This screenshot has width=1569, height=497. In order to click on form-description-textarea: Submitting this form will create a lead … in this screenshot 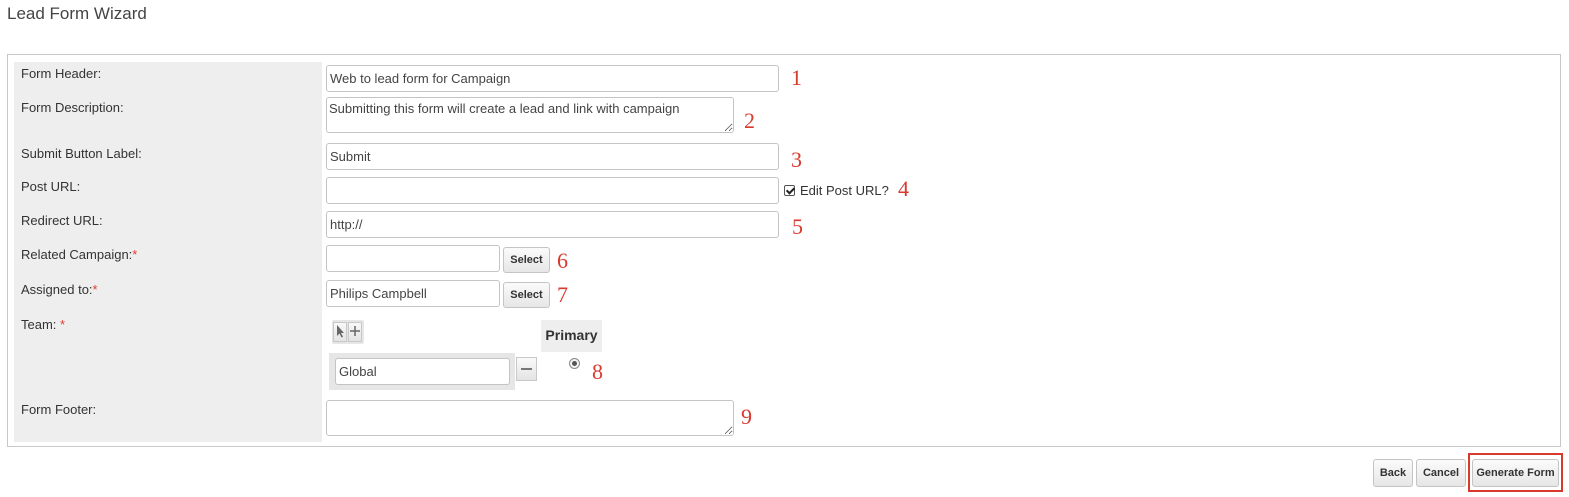, I will do `click(530, 115)`.